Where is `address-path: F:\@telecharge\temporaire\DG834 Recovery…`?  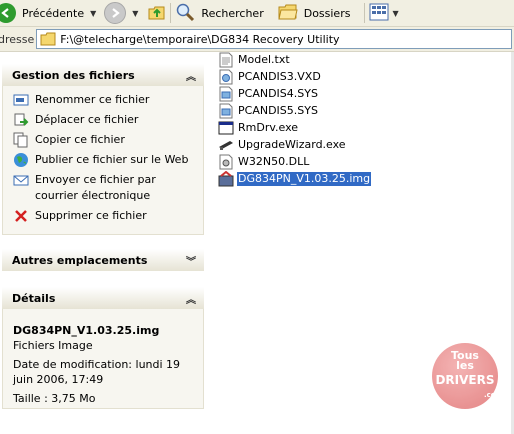
address-path: F:\@telecharge\temporaire\DG834 Recovery… is located at coordinates (200, 39).